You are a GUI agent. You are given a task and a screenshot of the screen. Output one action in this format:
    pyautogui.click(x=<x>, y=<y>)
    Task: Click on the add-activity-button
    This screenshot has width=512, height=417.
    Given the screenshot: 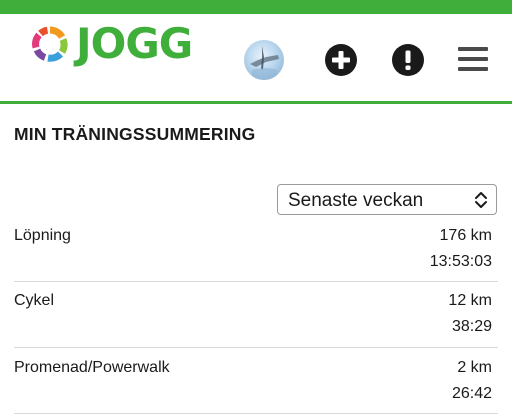 What is the action you would take?
    pyautogui.click(x=341, y=60)
    